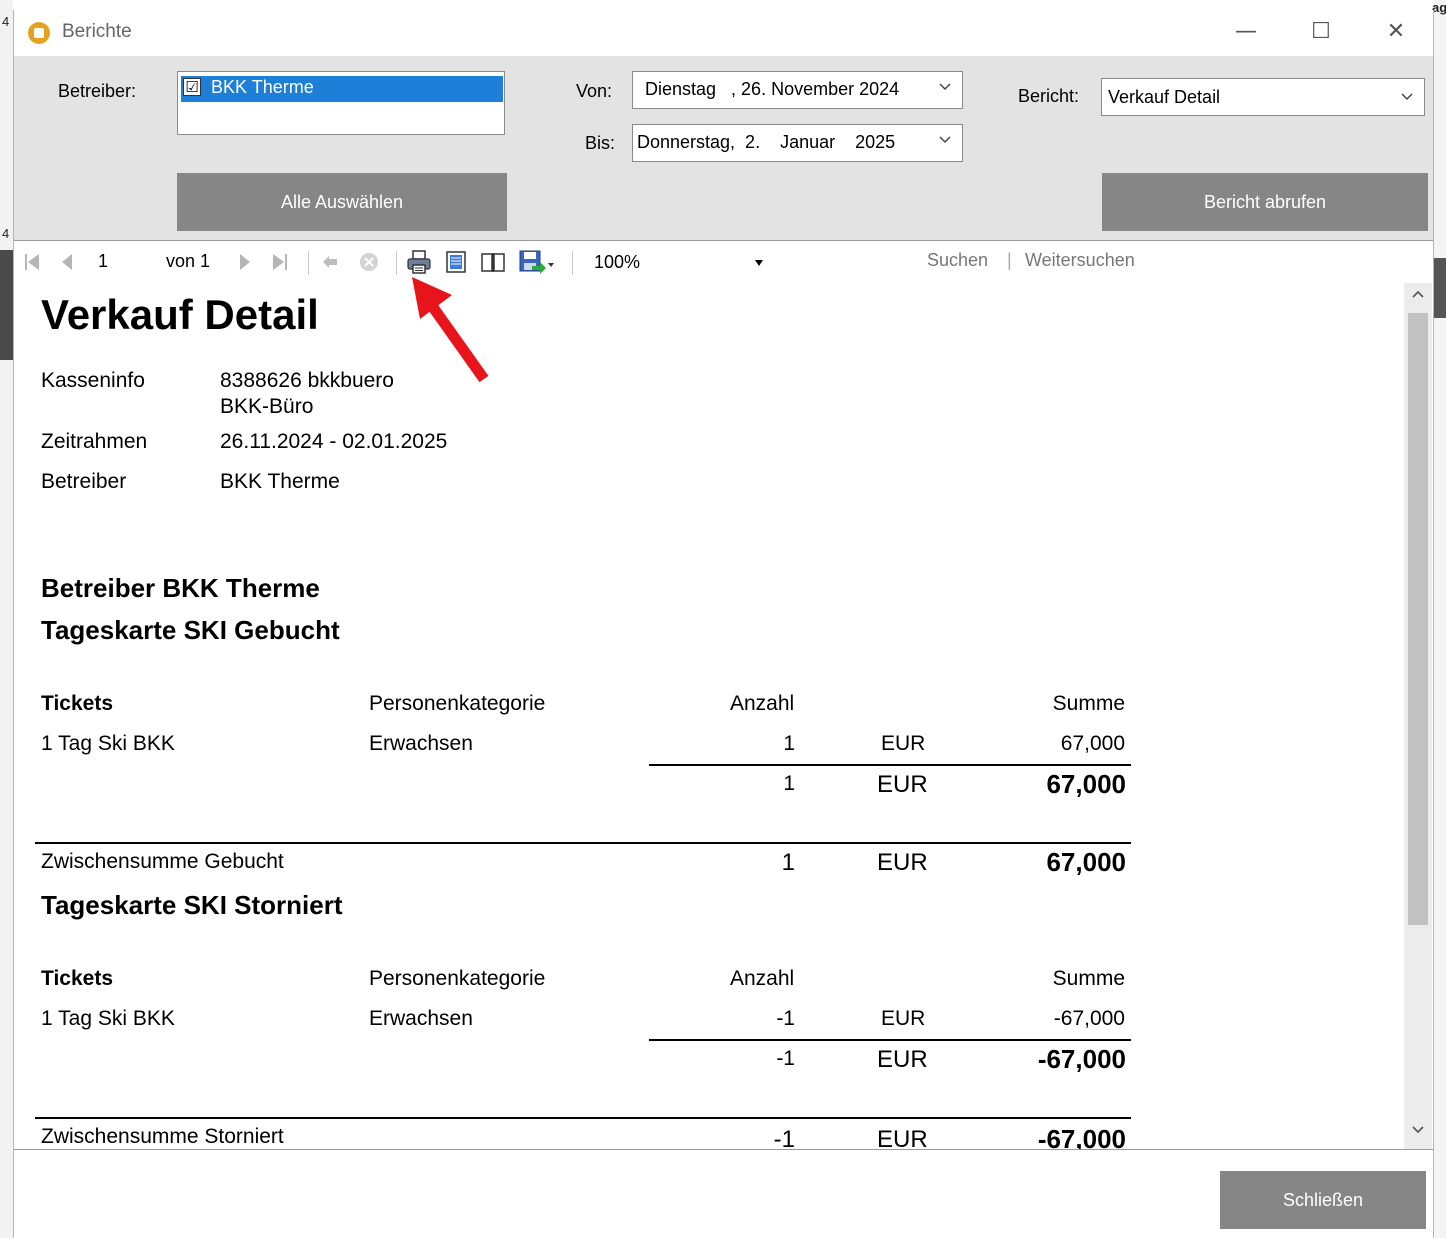 The height and width of the screenshot is (1238, 1446). I want to click on subtotal-label: Zwischensumme Storniert, so click(162, 1136).